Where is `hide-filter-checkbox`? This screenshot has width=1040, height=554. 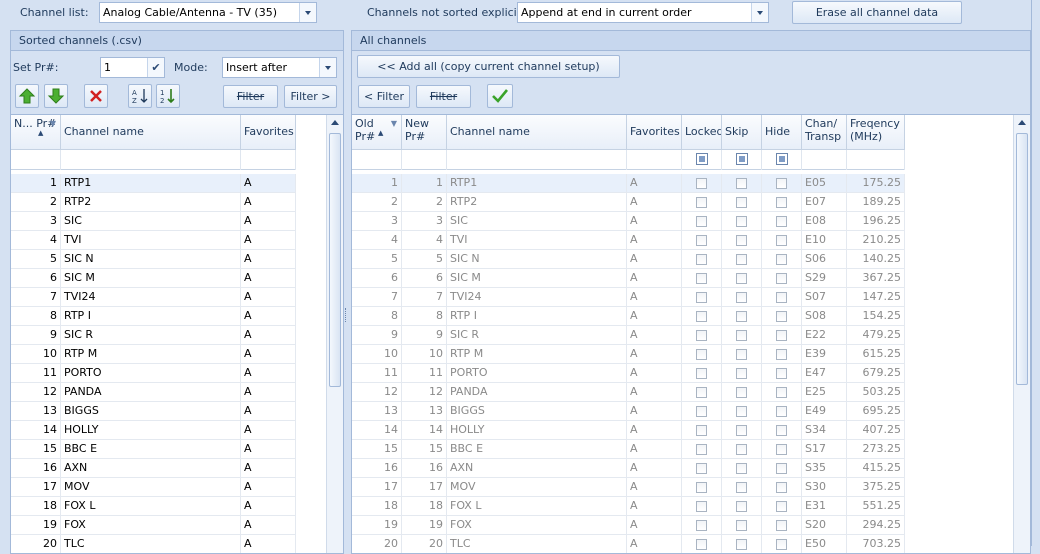
hide-filter-checkbox is located at coordinates (782, 159).